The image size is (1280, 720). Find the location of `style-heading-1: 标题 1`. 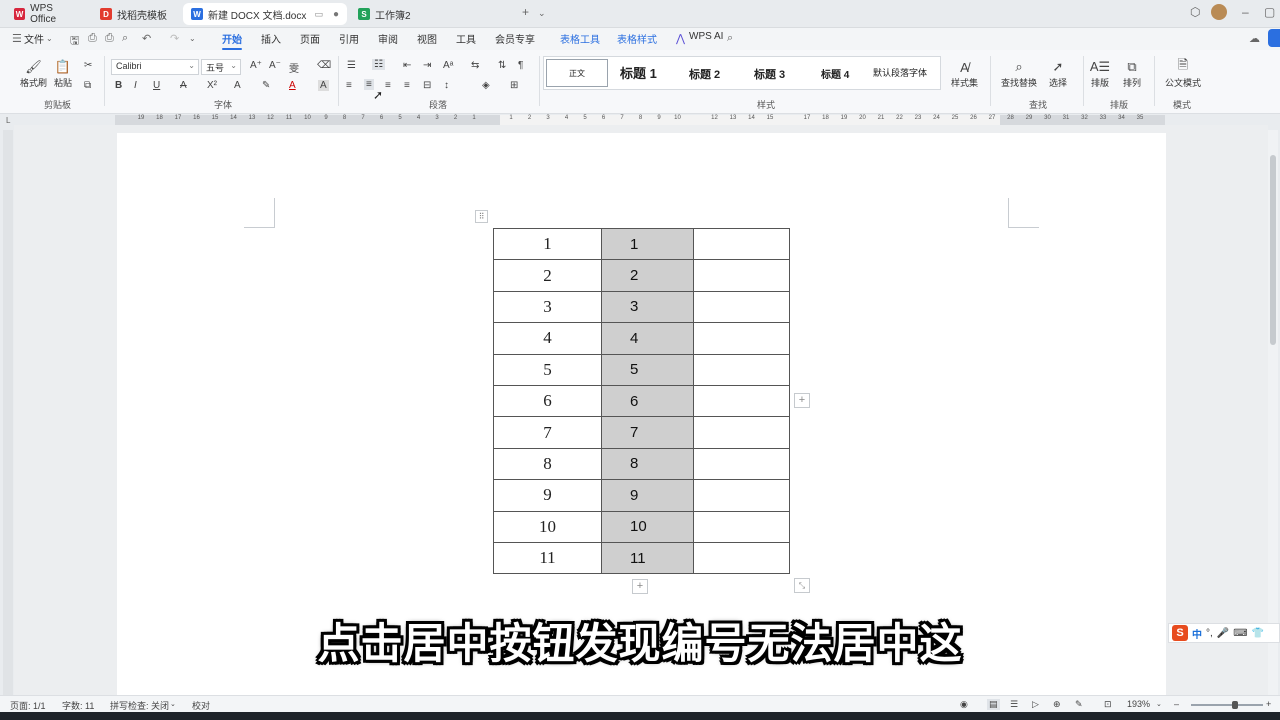

style-heading-1: 标题 1 is located at coordinates (638, 72).